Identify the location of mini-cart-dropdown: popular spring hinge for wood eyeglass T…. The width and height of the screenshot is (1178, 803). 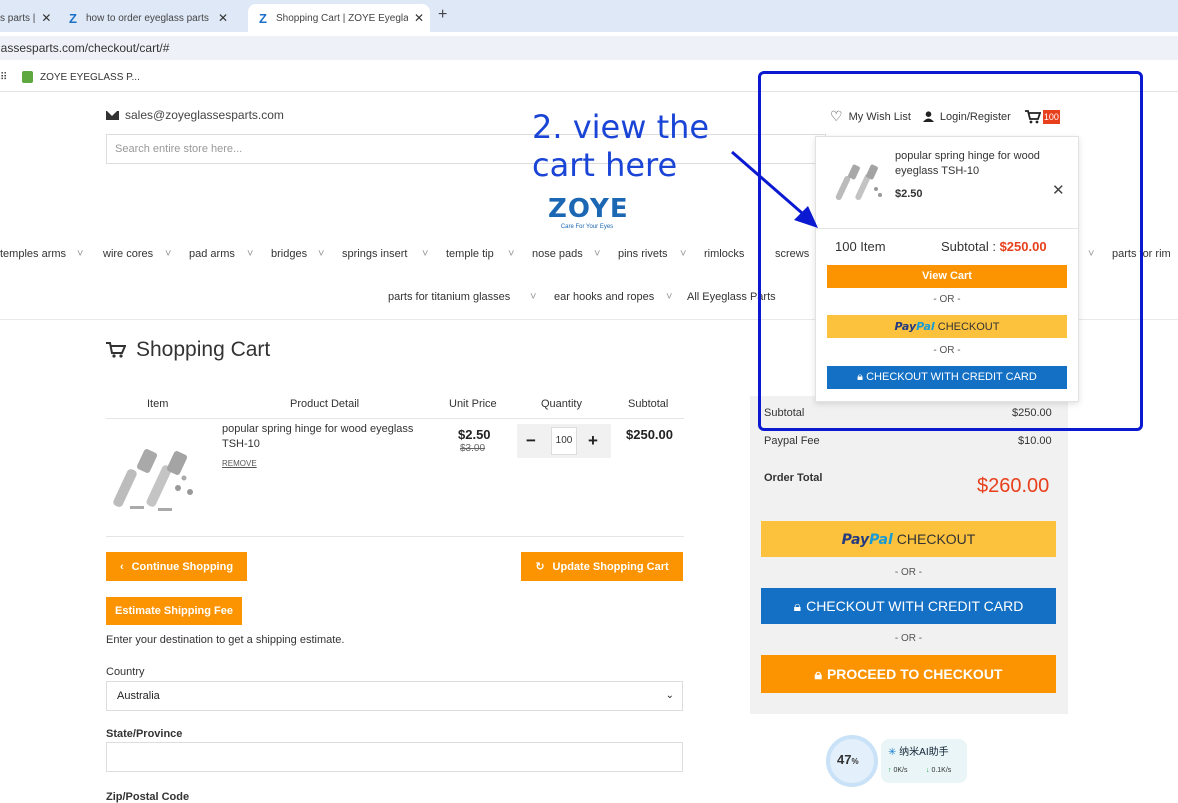
(947, 269).